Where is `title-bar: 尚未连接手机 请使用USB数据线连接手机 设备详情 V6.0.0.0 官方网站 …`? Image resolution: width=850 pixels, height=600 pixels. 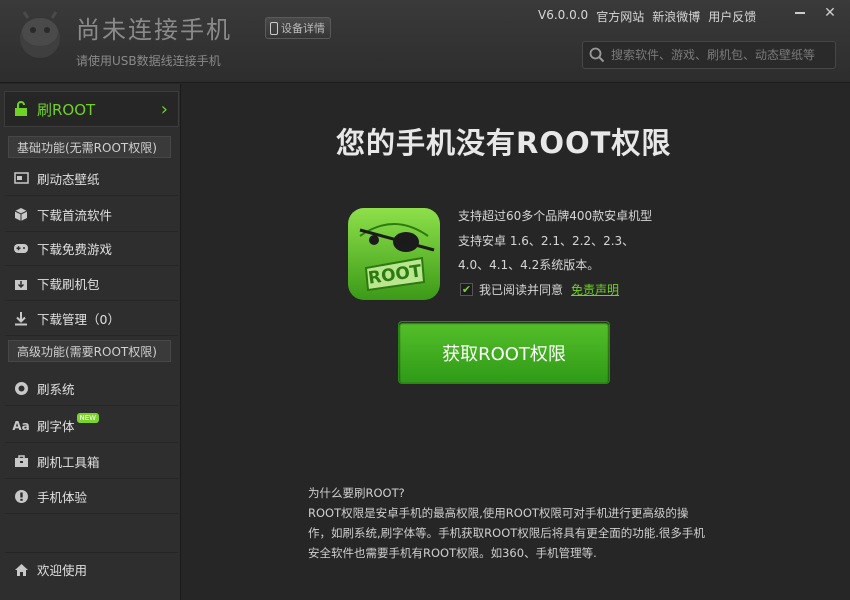 title-bar: 尚未连接手机 请使用USB数据线连接手机 设备详情 V6.0.0.0 官方网站 … is located at coordinates (425, 41).